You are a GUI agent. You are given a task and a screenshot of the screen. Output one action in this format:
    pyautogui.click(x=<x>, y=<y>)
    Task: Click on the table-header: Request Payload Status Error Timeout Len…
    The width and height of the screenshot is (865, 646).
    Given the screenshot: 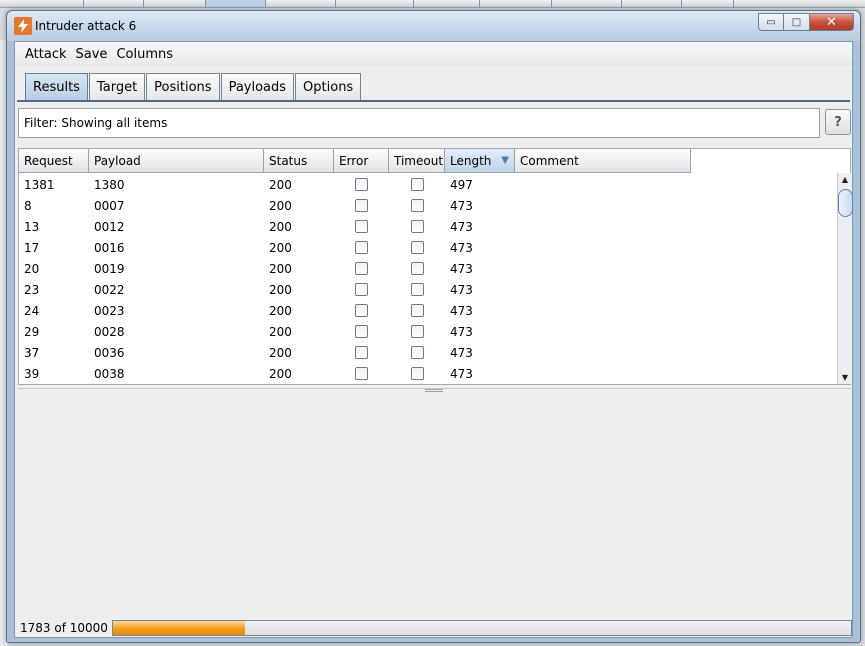 What is the action you would take?
    pyautogui.click(x=355, y=161)
    